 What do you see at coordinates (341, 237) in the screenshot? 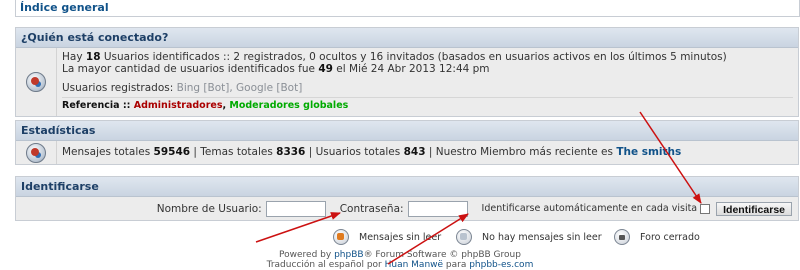
I see `unread-posts-icon` at bounding box center [341, 237].